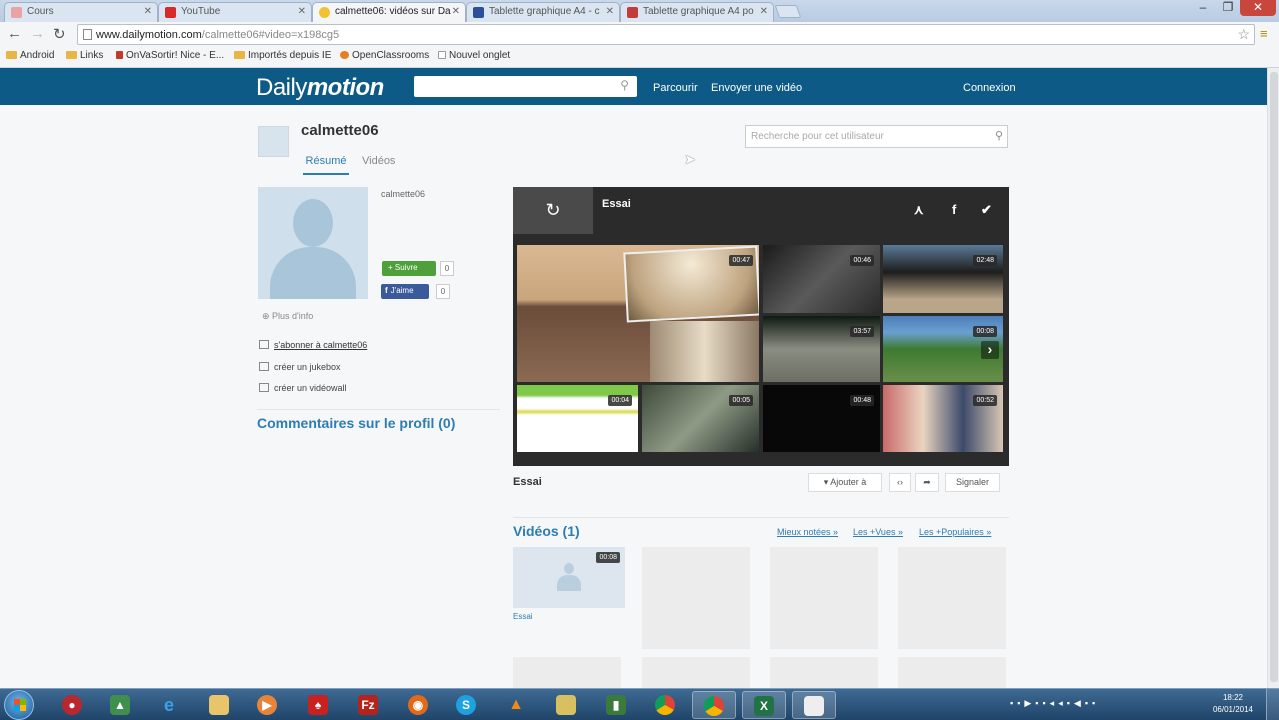  I want to click on share-button: ➦, so click(927, 482).